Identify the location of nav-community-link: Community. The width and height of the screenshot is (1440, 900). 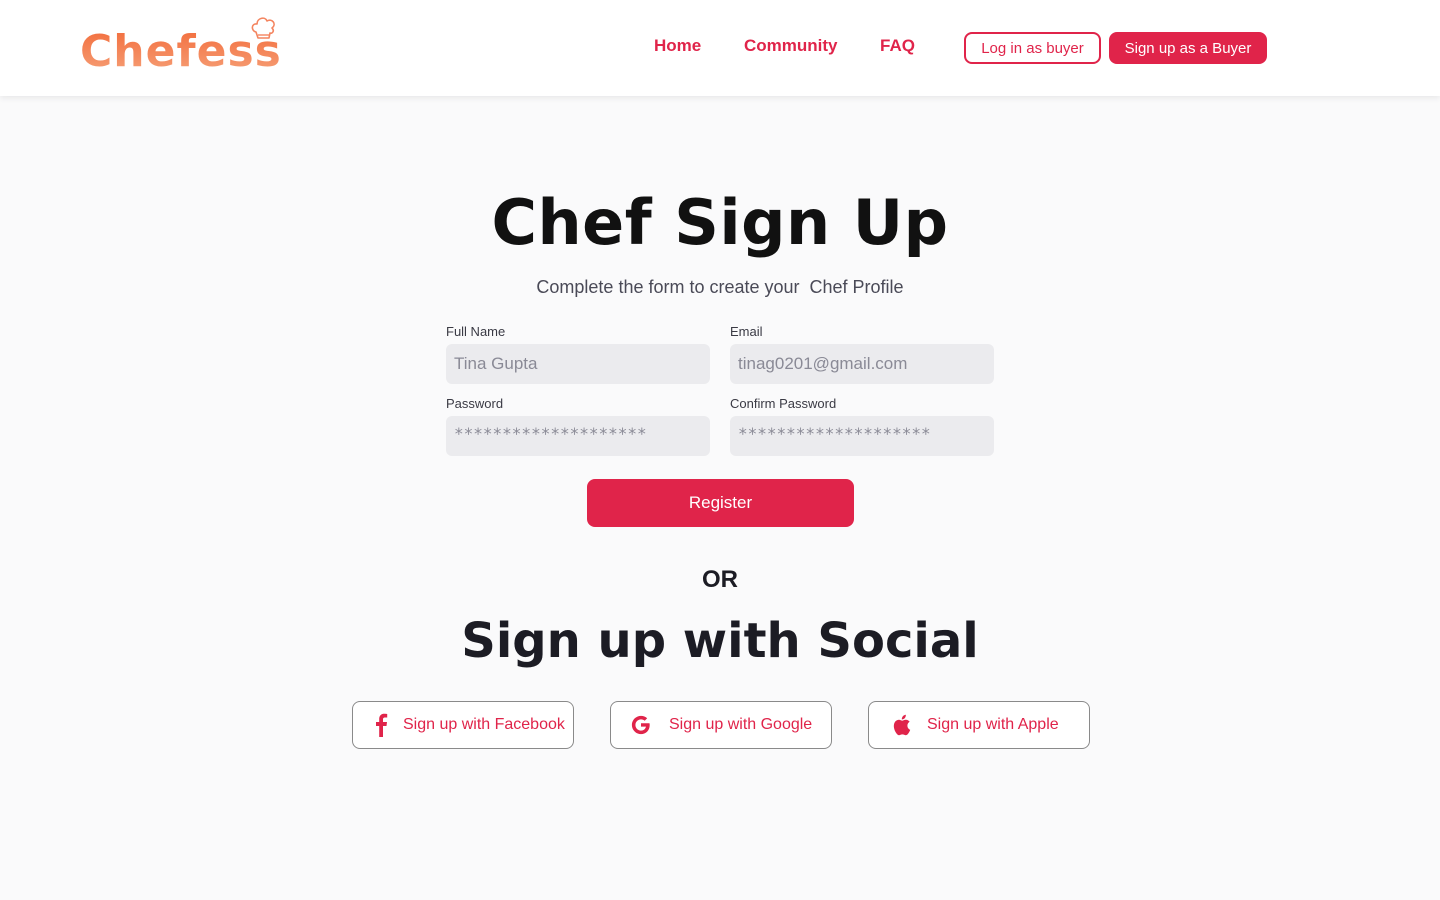
(791, 46).